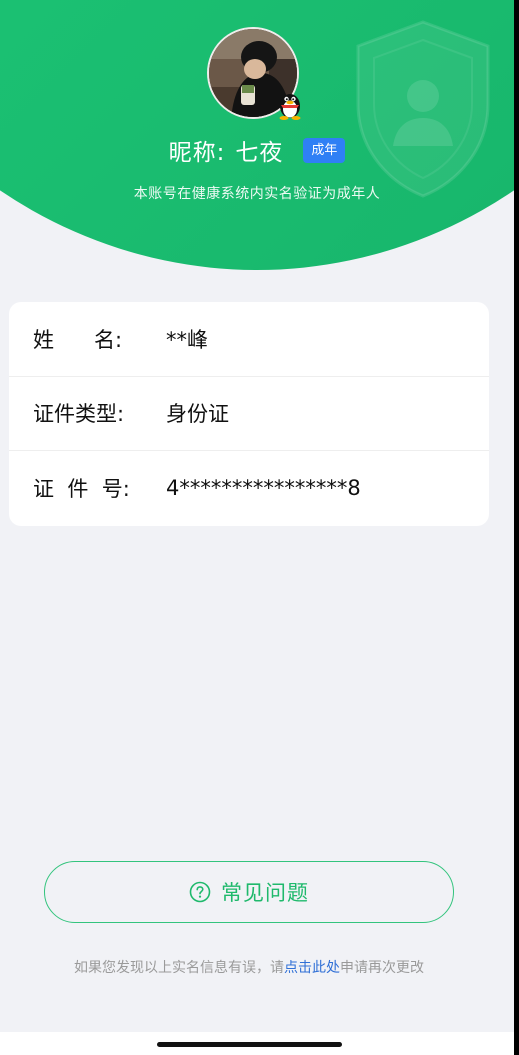  Describe the element at coordinates (263, 488) in the screenshot. I see `id-number-value: 4****************8` at that location.